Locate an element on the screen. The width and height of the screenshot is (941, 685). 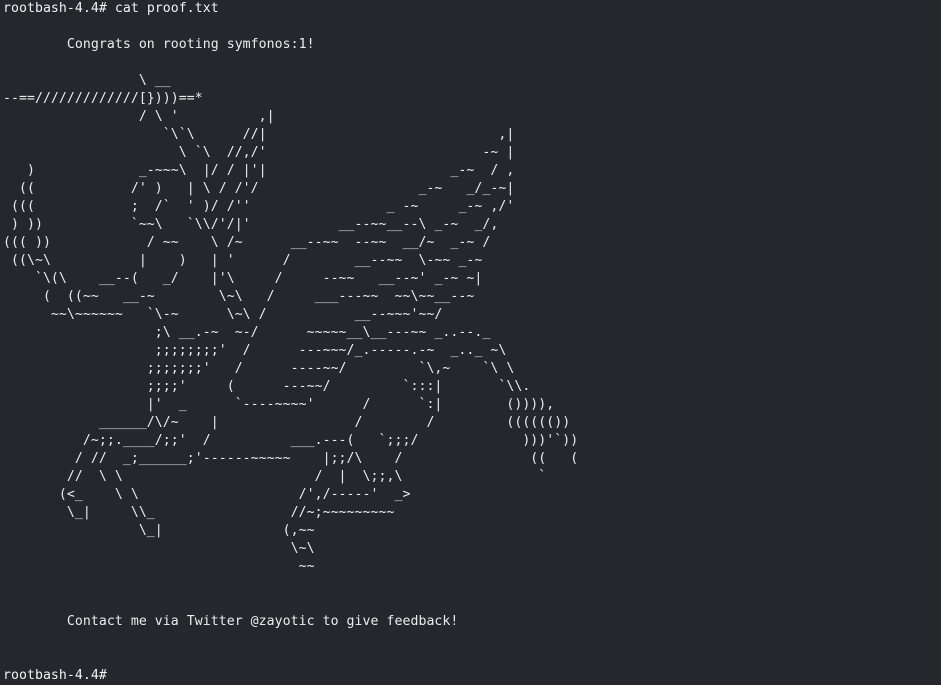
output-line: \_| \\_ //~;~~~~~~~~~ is located at coordinates (199, 513).